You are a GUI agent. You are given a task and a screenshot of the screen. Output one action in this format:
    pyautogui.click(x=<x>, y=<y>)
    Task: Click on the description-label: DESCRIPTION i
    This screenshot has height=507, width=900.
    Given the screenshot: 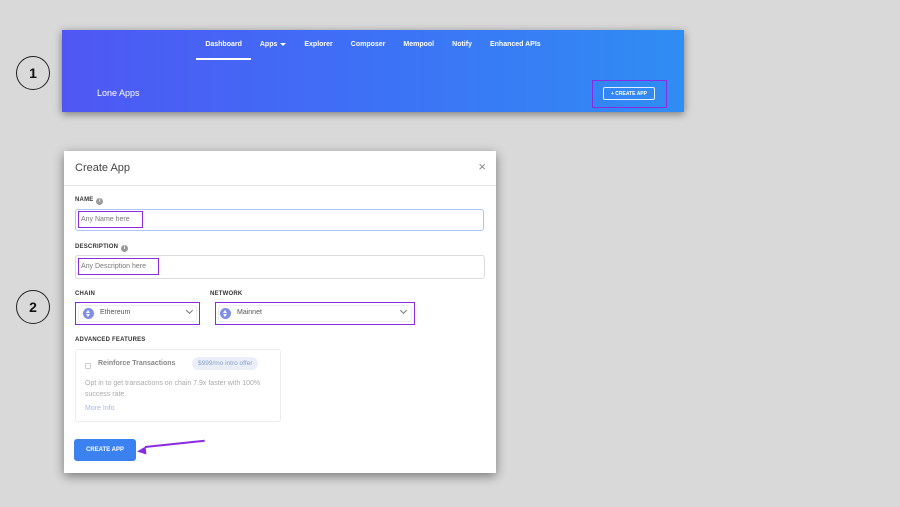 What is the action you would take?
    pyautogui.click(x=102, y=248)
    